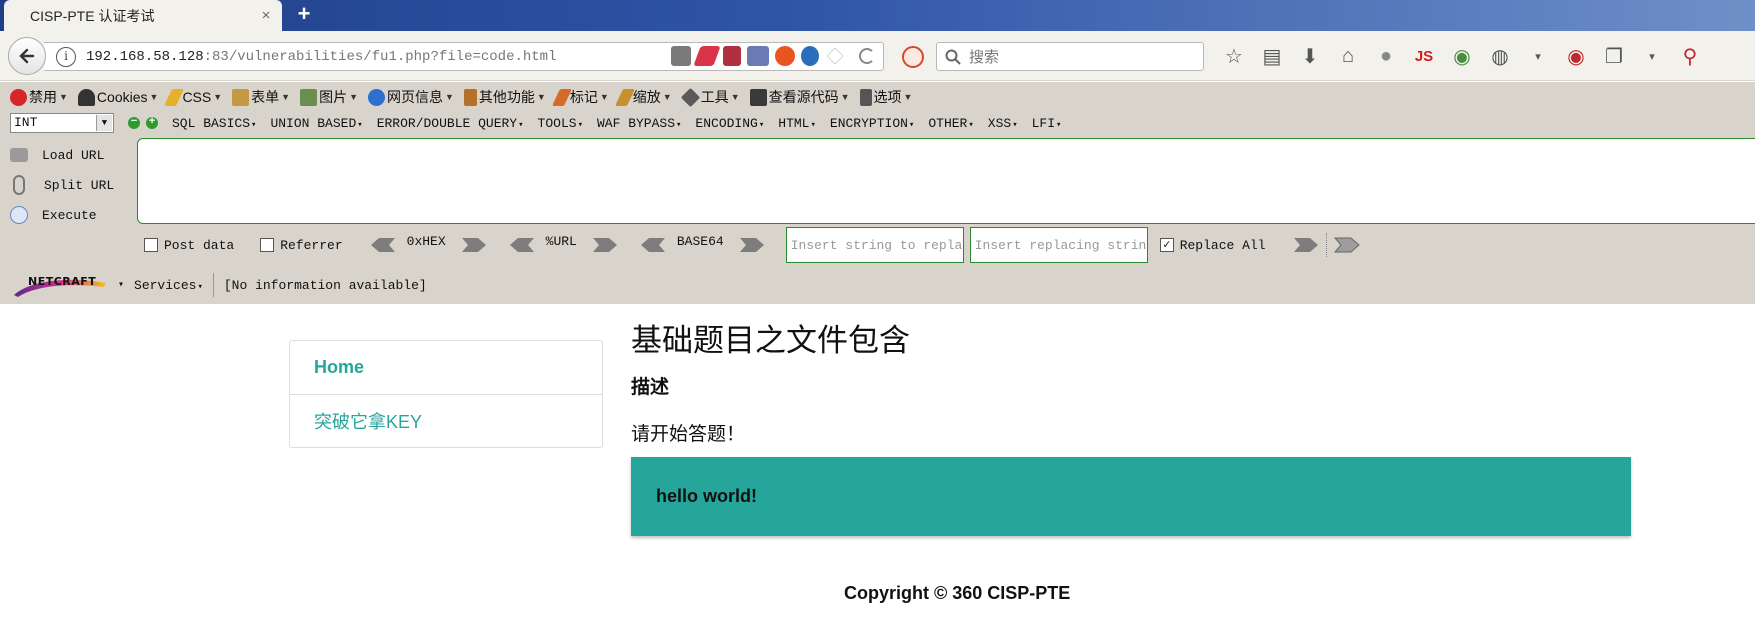 The height and width of the screenshot is (644, 1755). I want to click on globe-icon: ●, so click(1386, 56).